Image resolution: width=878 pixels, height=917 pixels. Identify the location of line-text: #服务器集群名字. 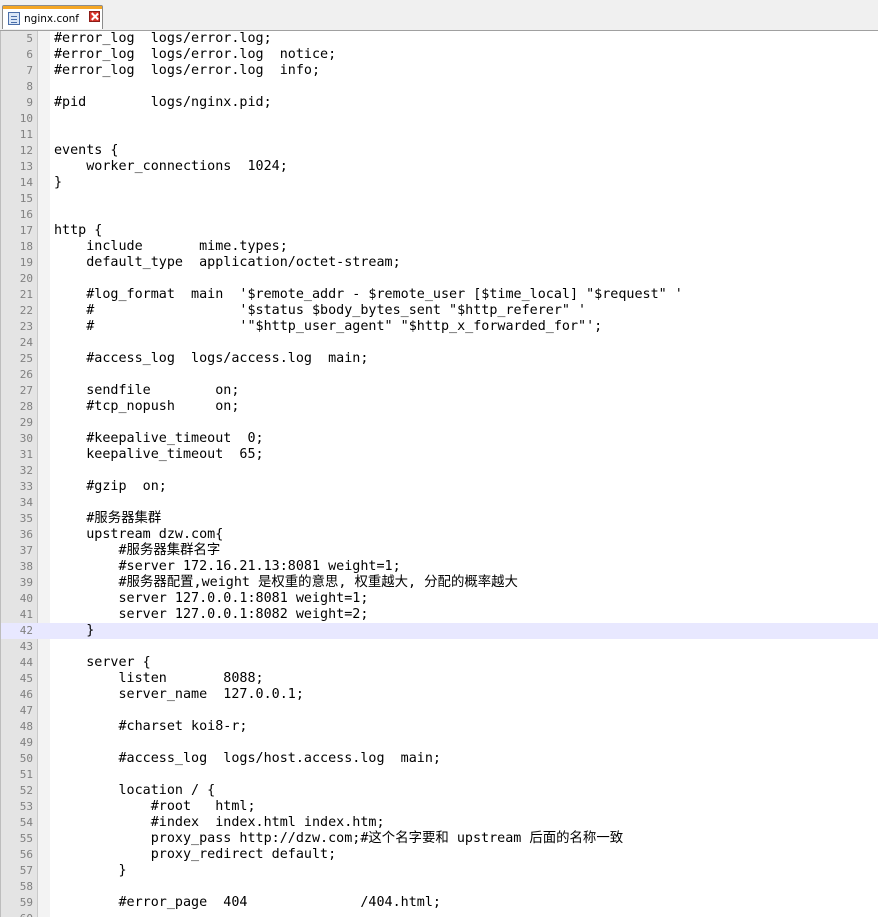
(137, 550).